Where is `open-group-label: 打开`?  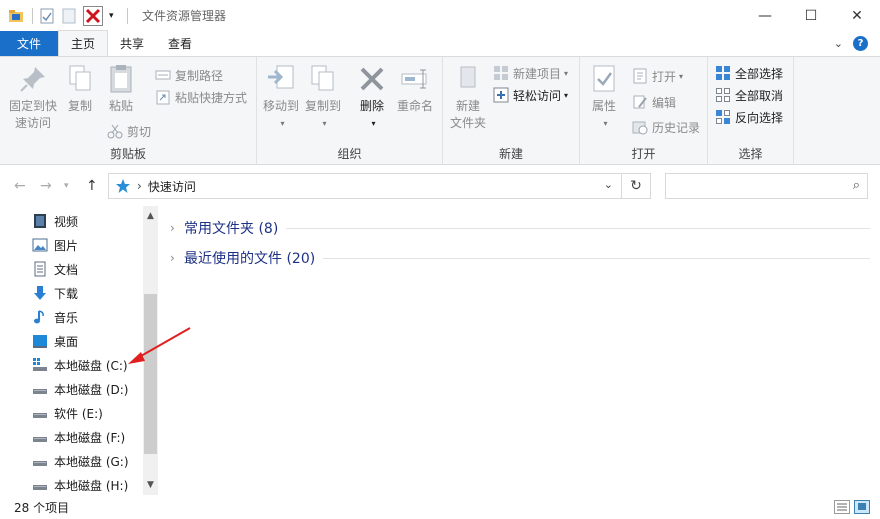 open-group-label: 打开 is located at coordinates (643, 154).